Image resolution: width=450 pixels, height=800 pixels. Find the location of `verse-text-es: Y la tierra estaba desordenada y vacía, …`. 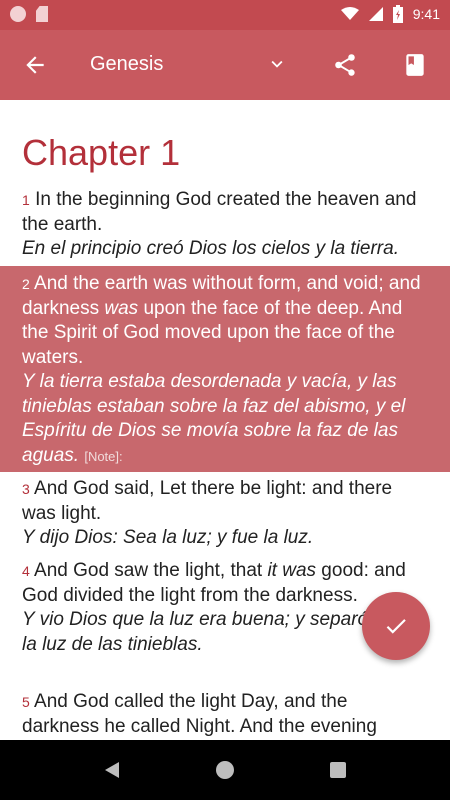

verse-text-es: Y la tierra estaba desordenada y vacía, … is located at coordinates (214, 418).